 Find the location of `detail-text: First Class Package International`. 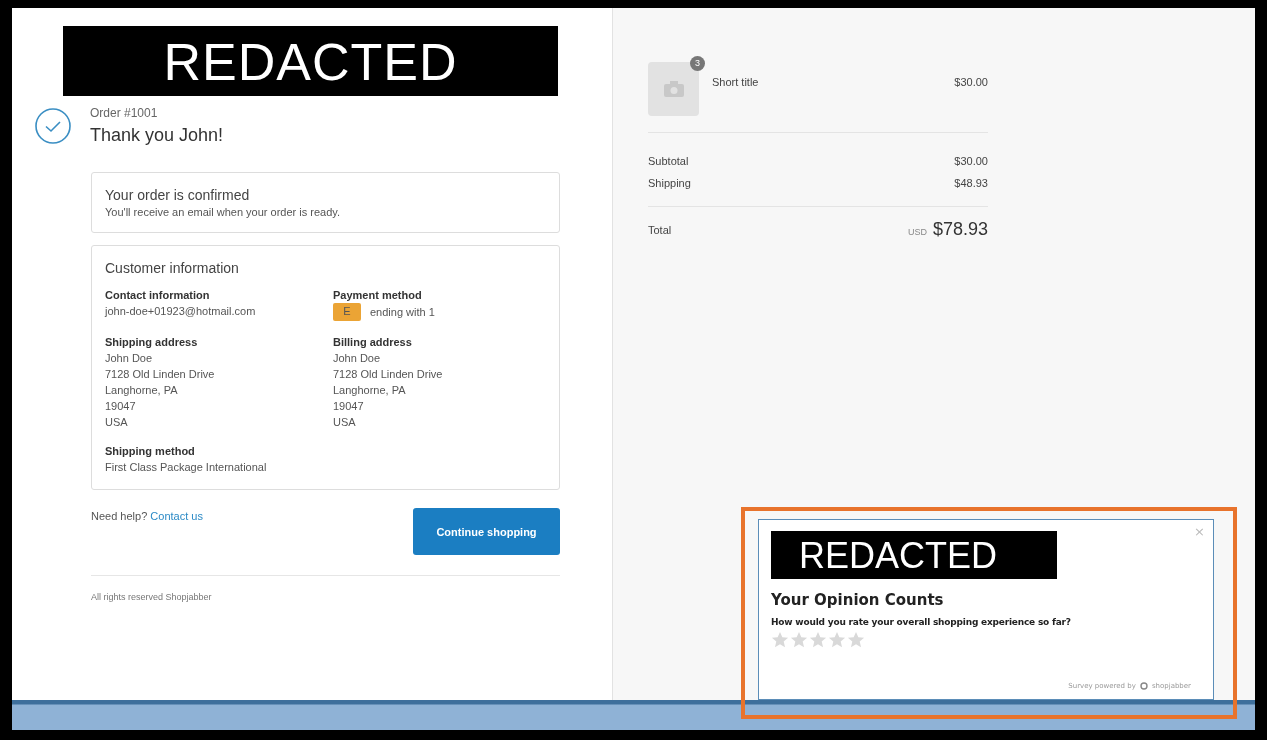

detail-text: First Class Package International is located at coordinates (186, 467).